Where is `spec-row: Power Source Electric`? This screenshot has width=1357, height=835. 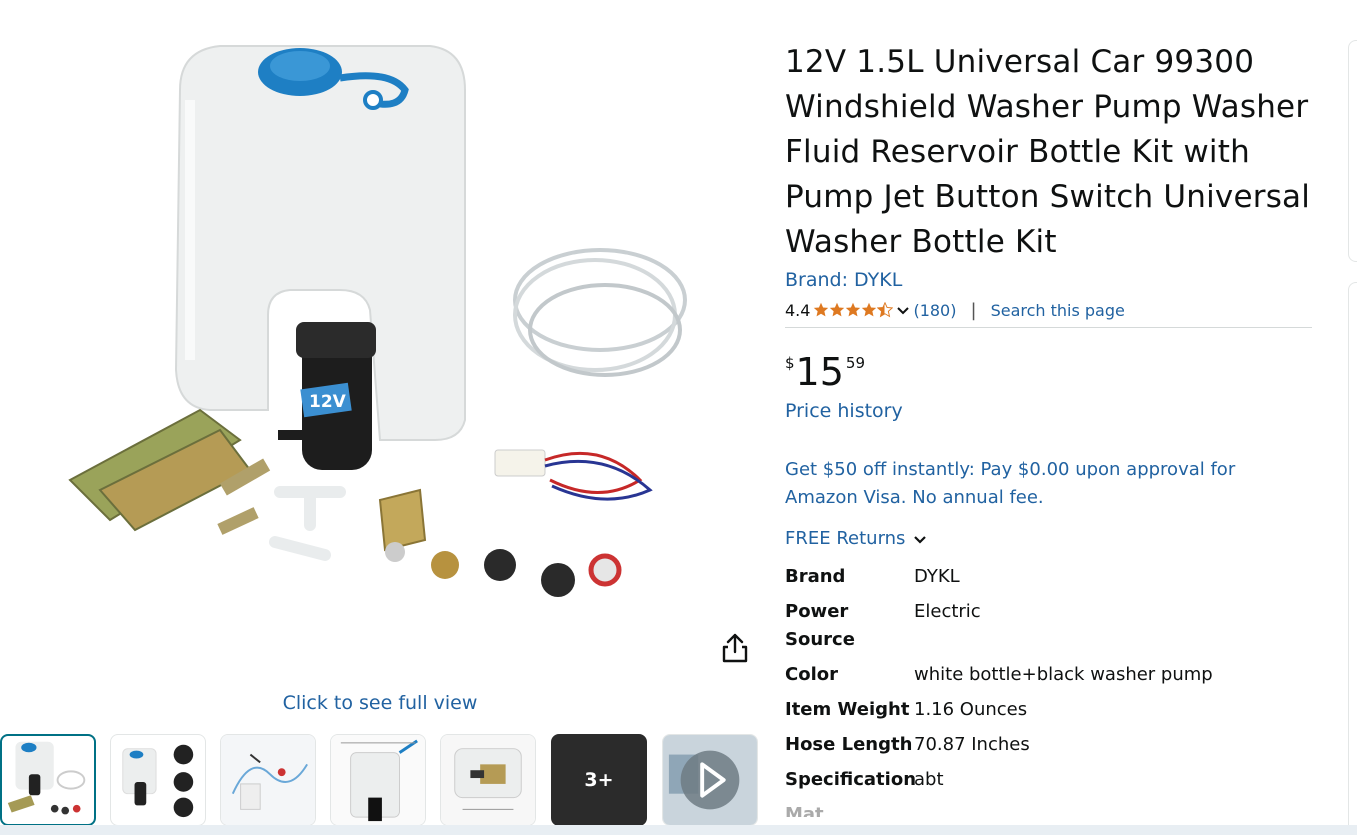
spec-row: Power Source Electric is located at coordinates (1050, 626).